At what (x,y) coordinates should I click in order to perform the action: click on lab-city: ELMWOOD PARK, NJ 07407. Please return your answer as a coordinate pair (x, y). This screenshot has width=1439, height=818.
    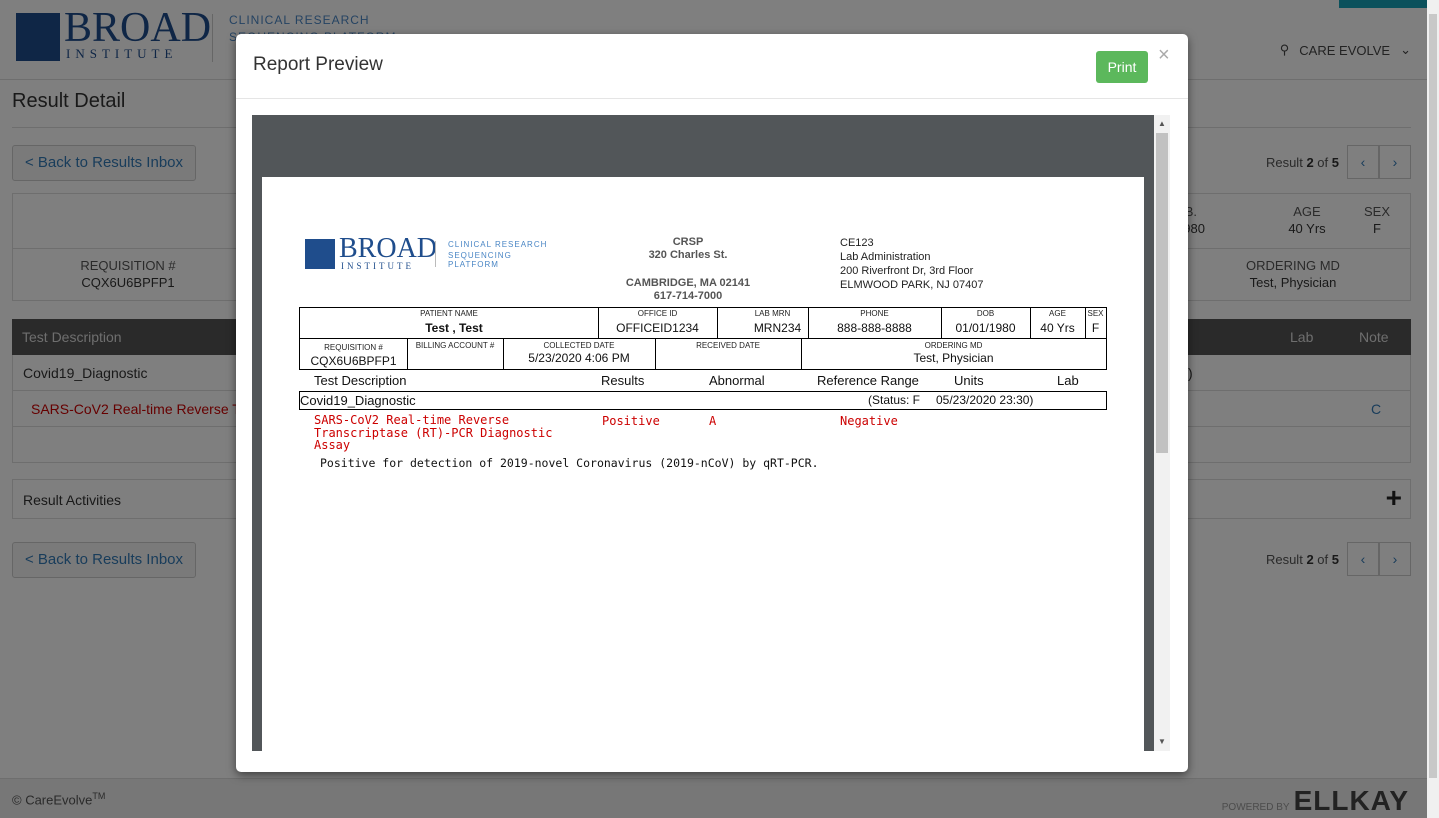
    Looking at the image, I should click on (912, 285).